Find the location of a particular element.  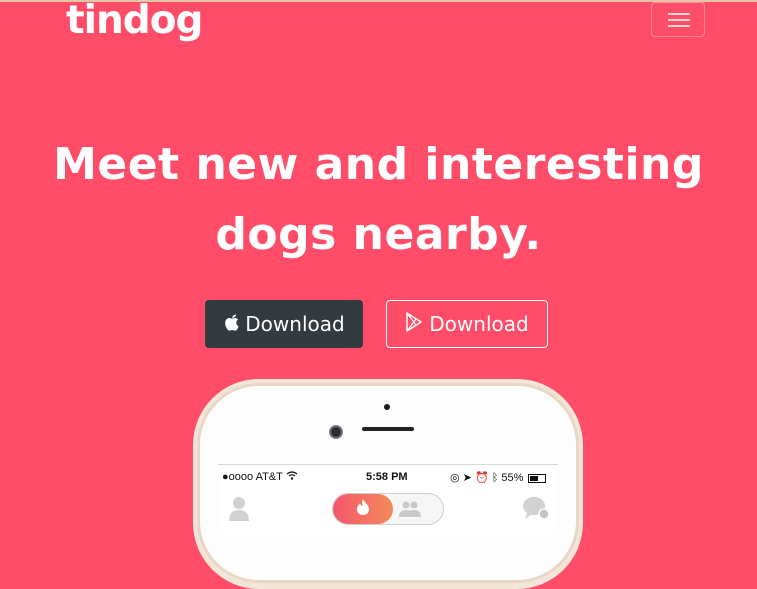

tab-discover is located at coordinates (363, 509).